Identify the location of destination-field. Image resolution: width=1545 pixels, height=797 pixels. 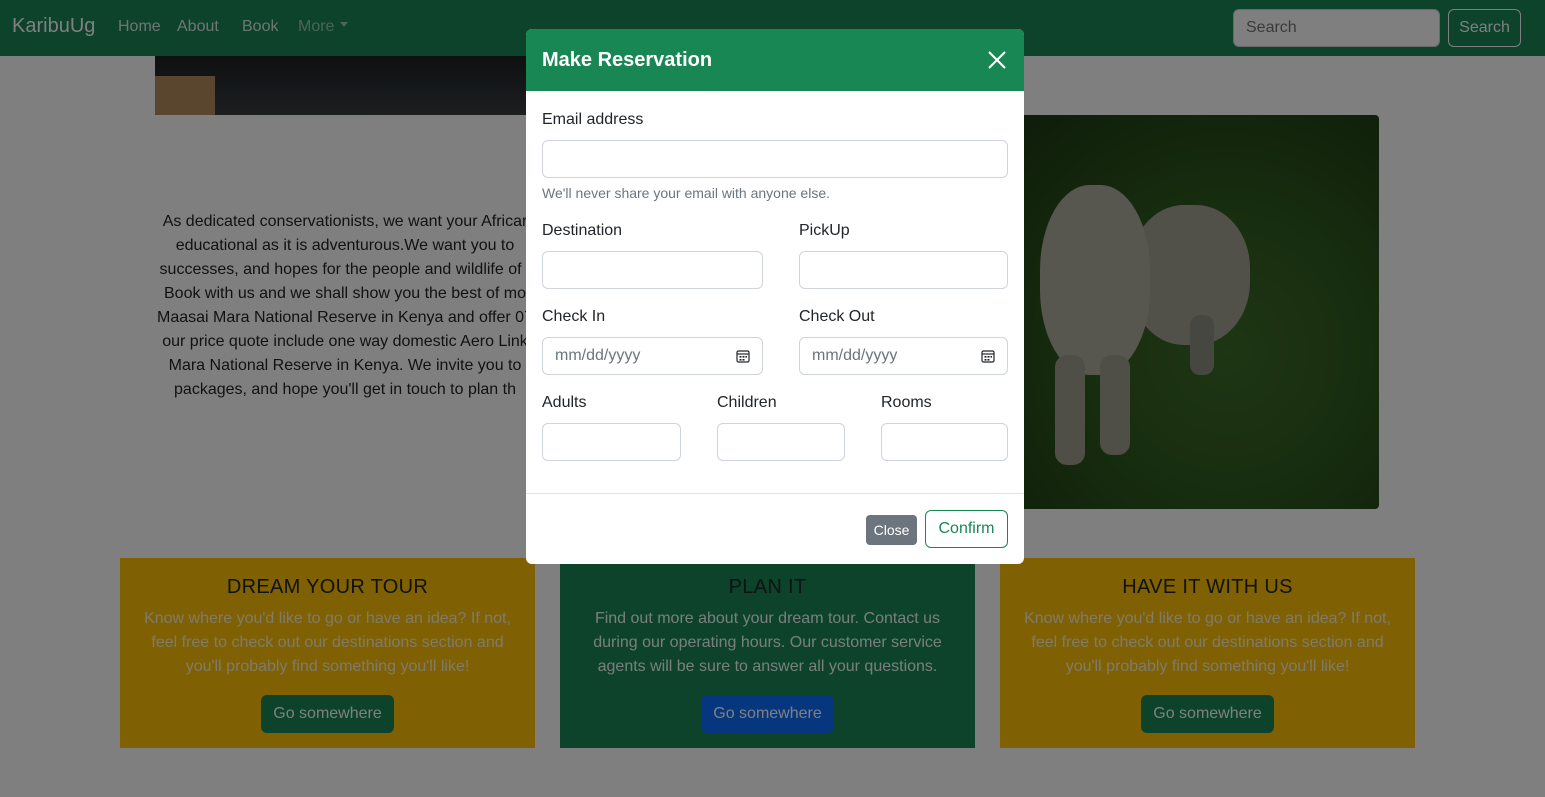
(652, 270).